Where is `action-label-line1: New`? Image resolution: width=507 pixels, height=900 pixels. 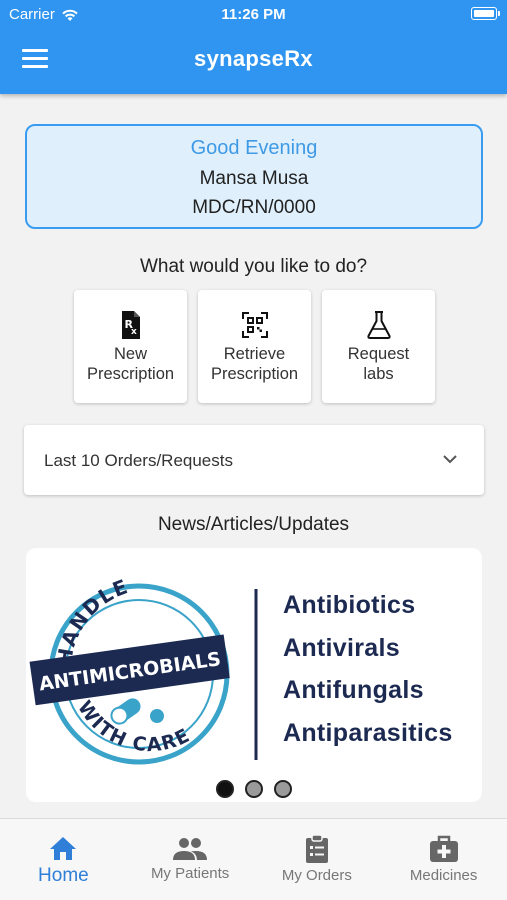
action-label-line1: New is located at coordinates (130, 354).